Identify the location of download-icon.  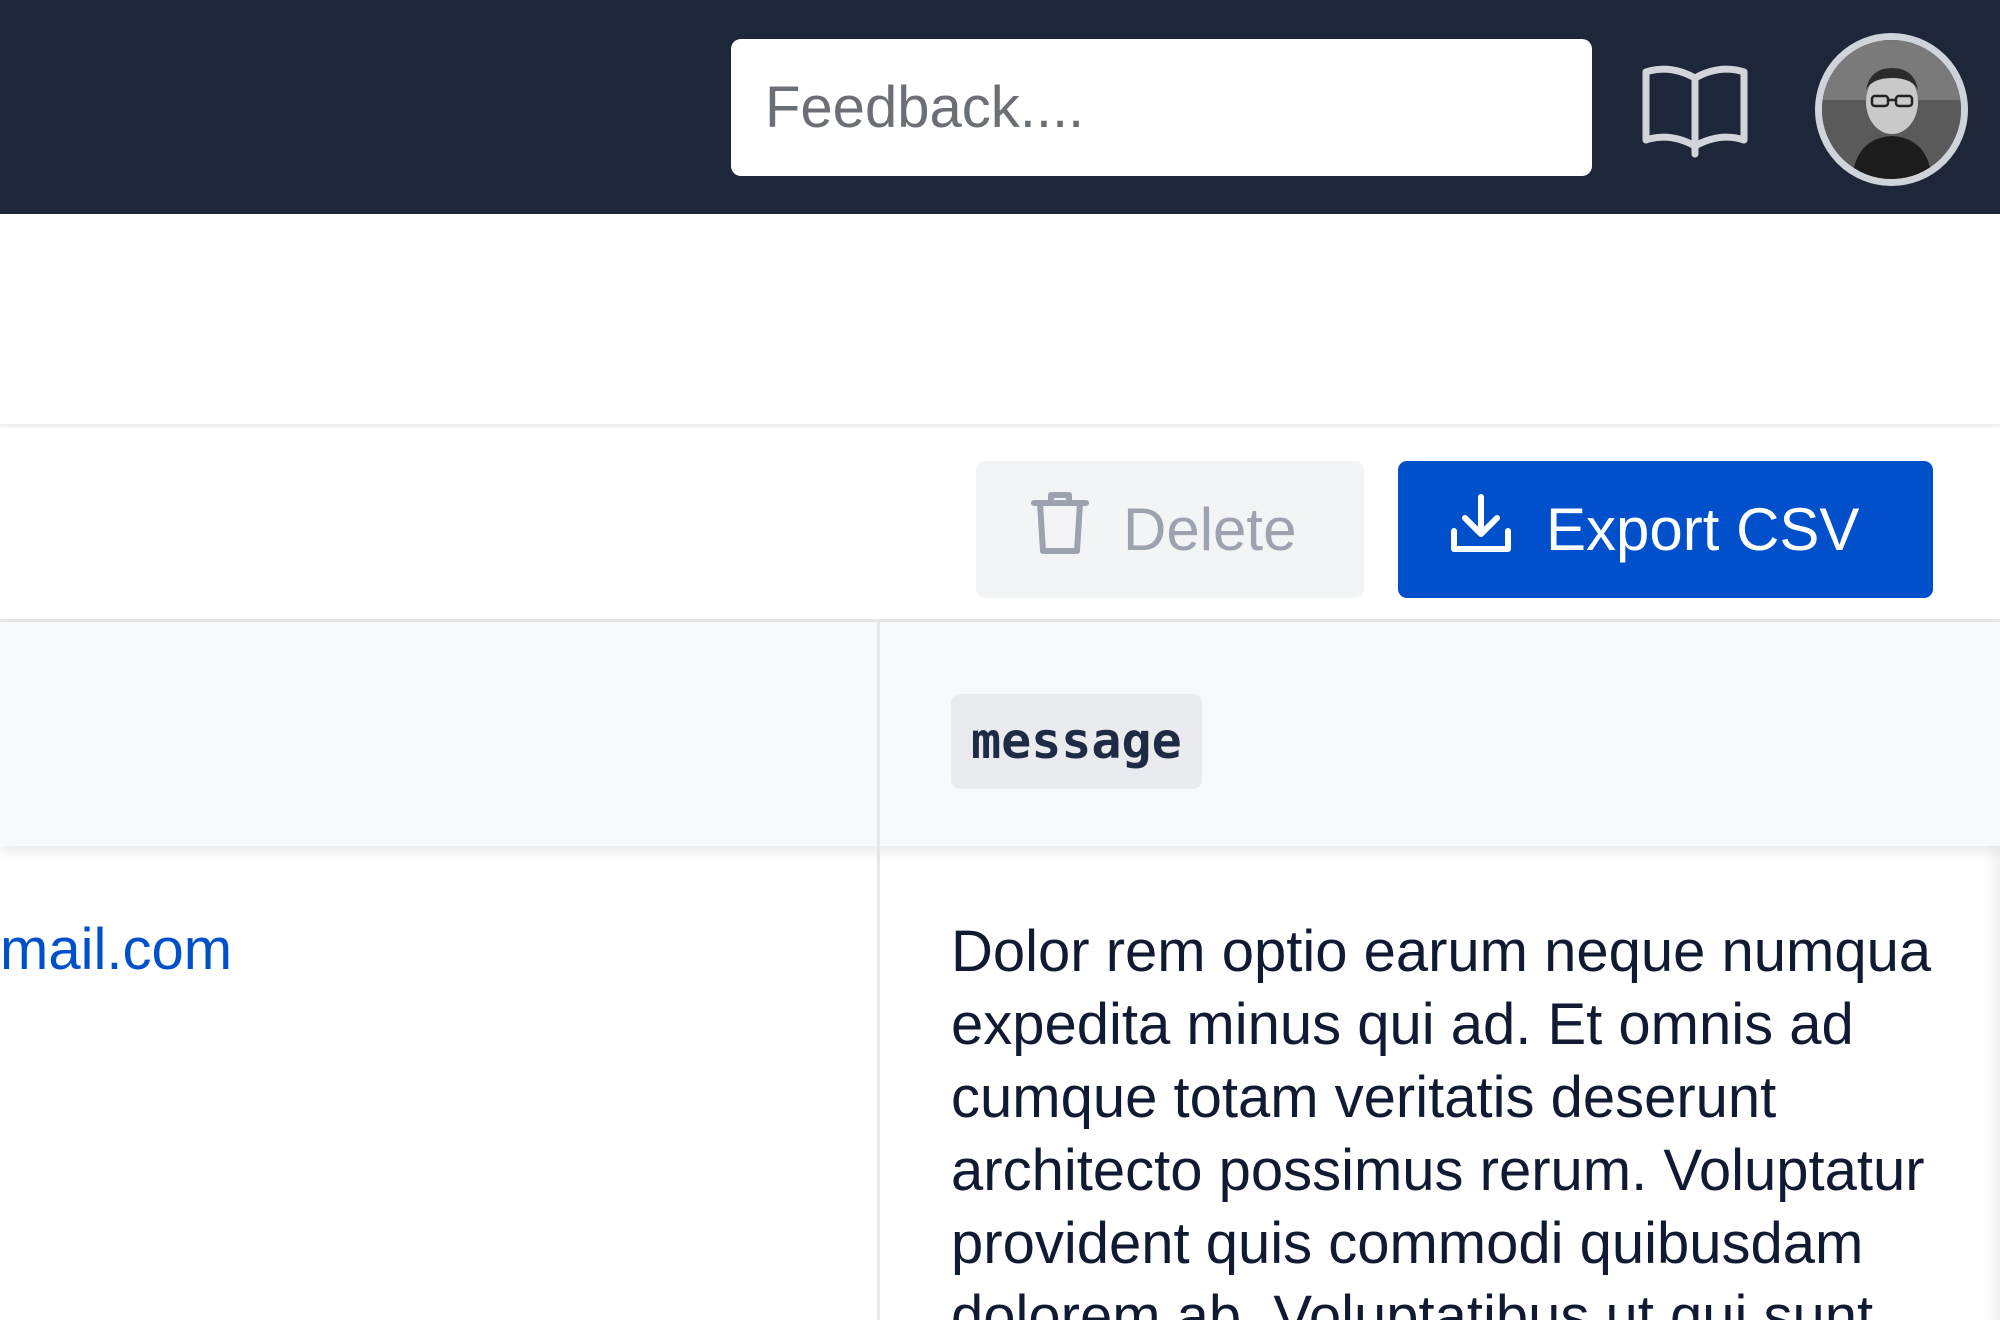
(1481, 530).